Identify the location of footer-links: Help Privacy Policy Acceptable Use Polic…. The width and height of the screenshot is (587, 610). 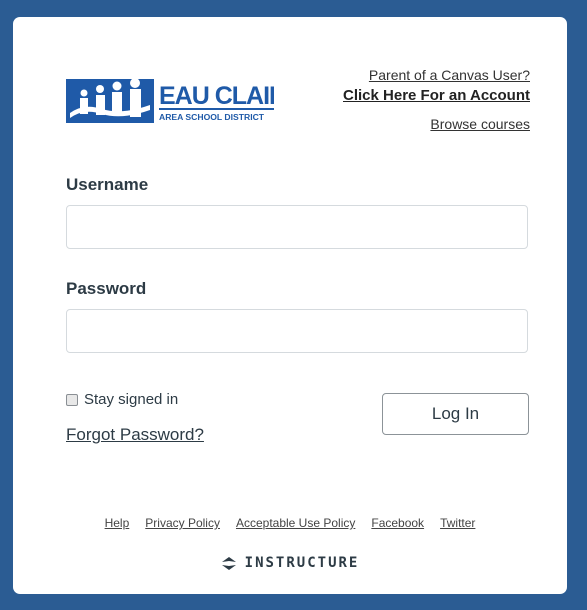
(290, 523).